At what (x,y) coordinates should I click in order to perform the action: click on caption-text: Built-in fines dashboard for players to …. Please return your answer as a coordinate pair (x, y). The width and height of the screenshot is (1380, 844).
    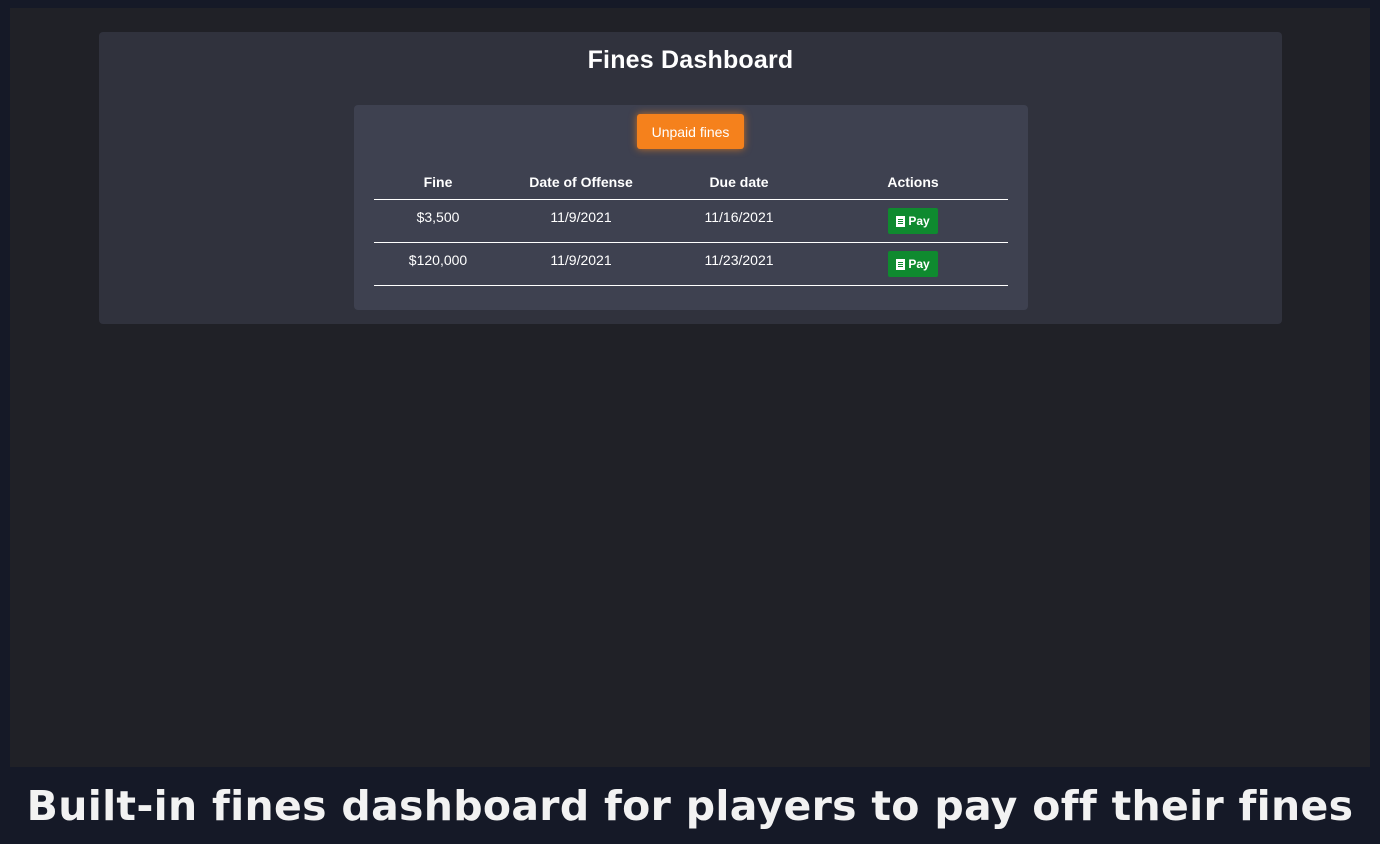
    Looking at the image, I should click on (690, 806).